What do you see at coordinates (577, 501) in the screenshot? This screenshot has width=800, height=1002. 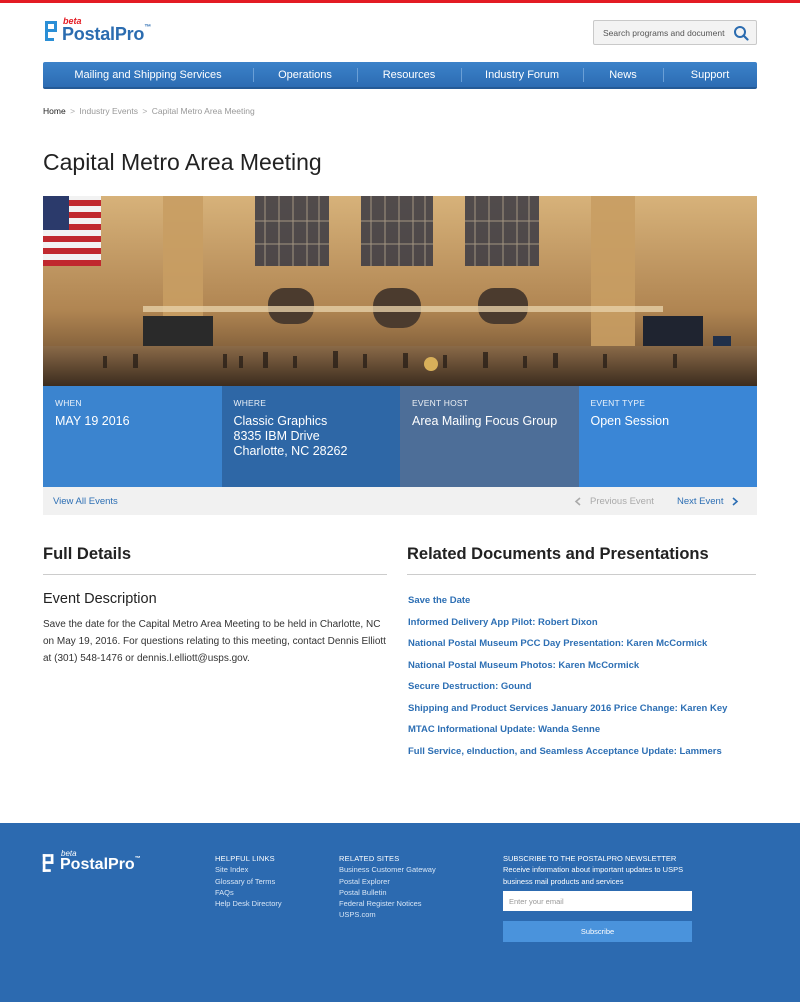 I see `chevron-left-icon` at bounding box center [577, 501].